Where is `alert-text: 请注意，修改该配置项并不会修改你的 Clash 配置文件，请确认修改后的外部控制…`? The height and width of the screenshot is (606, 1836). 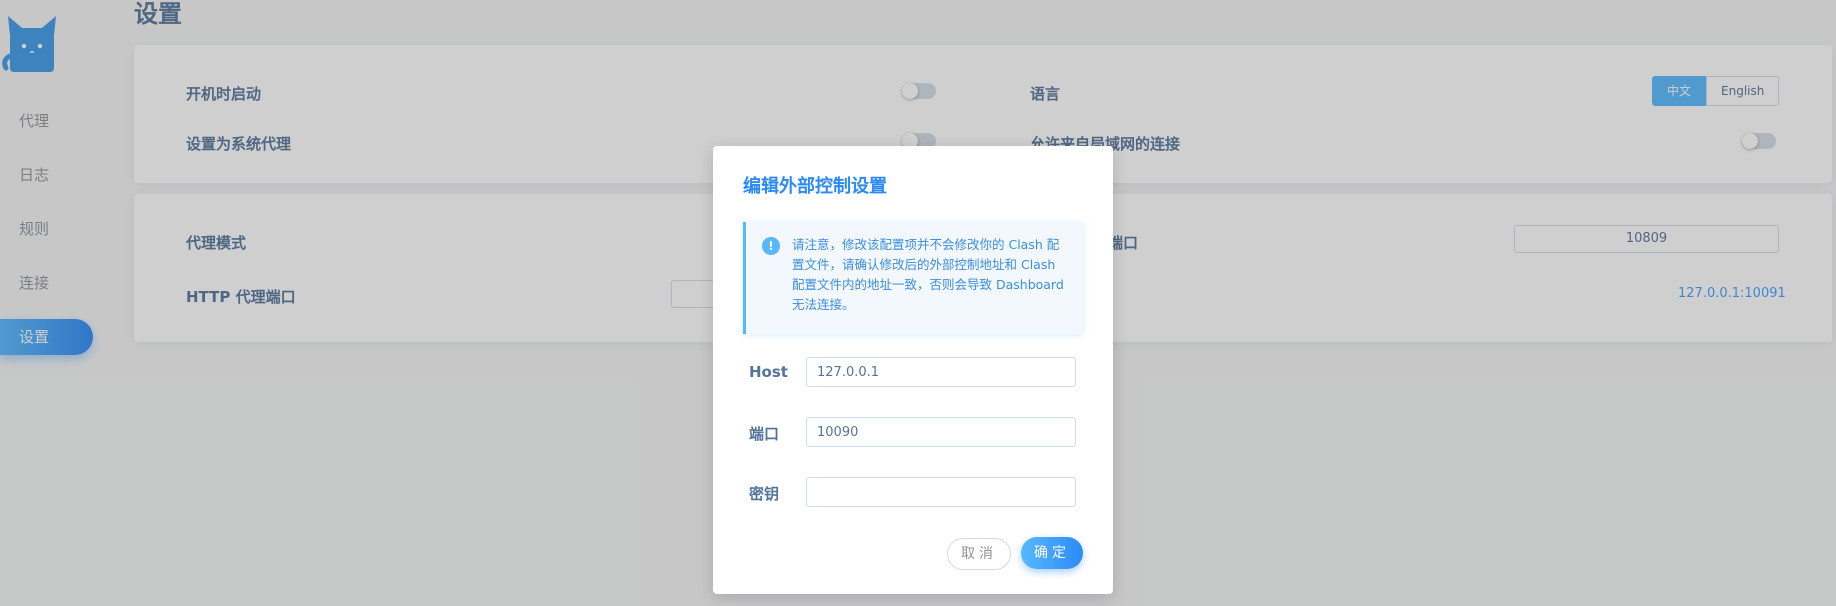 alert-text: 请注意，修改该配置项并不会修改你的 Clash 配置文件，请确认修改后的外部控制… is located at coordinates (928, 274).